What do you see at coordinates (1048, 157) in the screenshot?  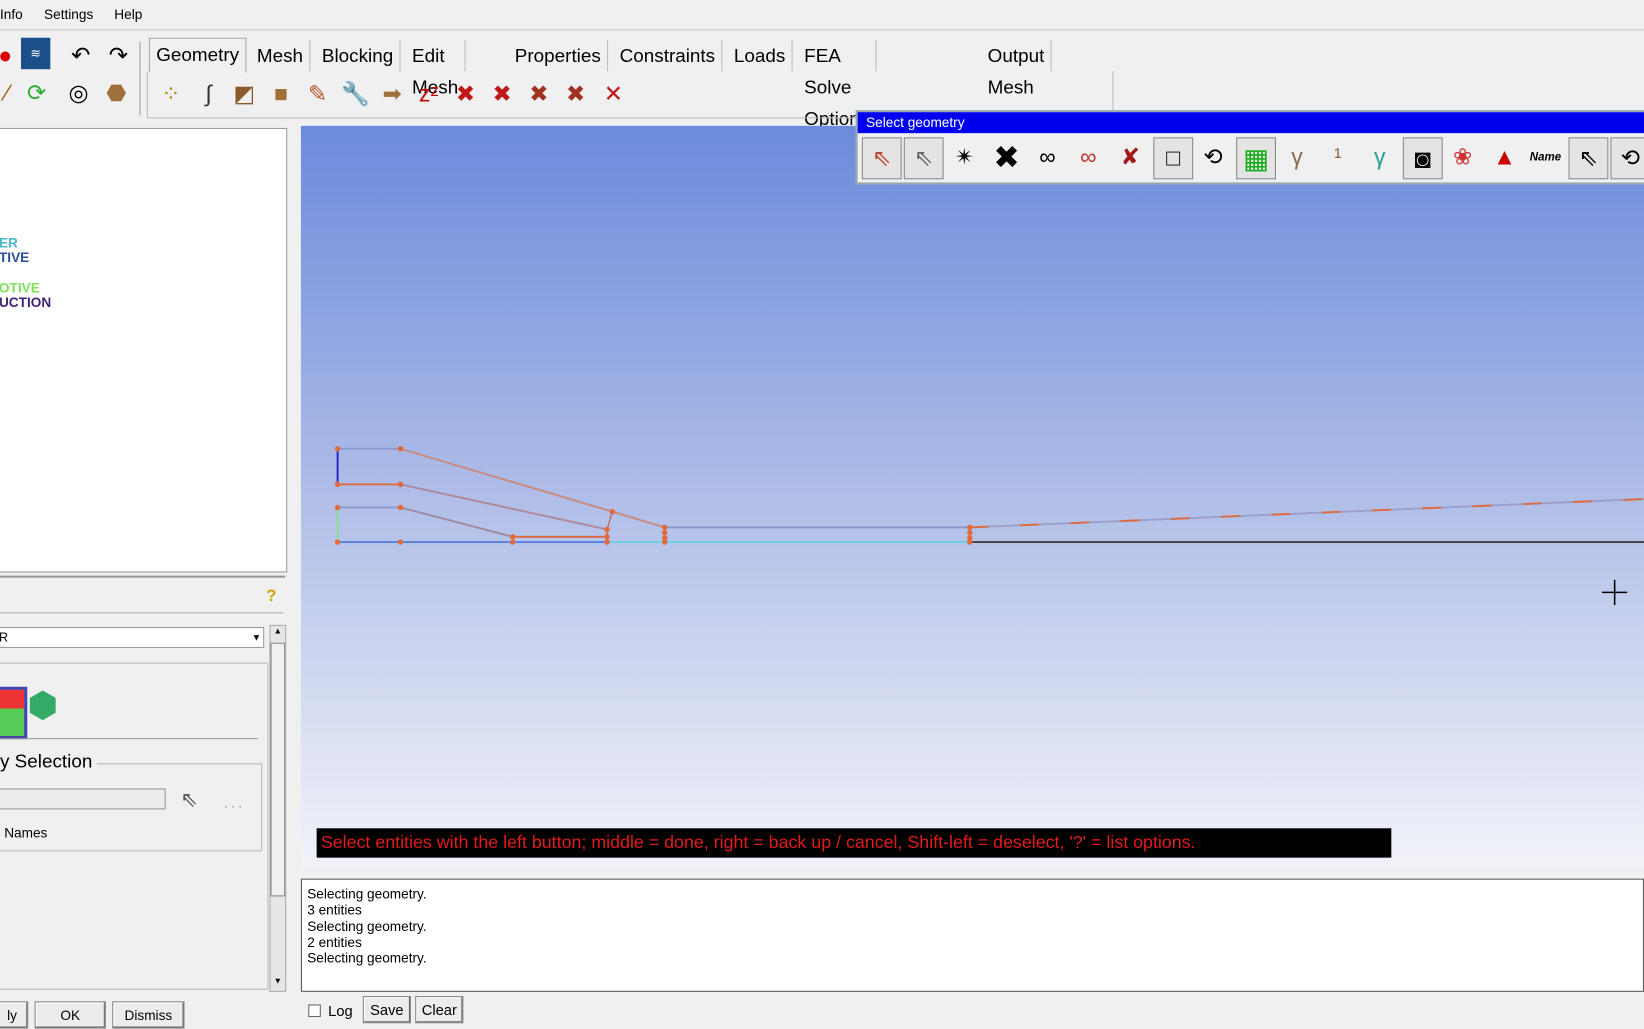 I see `select-visible-icon: ∞` at bounding box center [1048, 157].